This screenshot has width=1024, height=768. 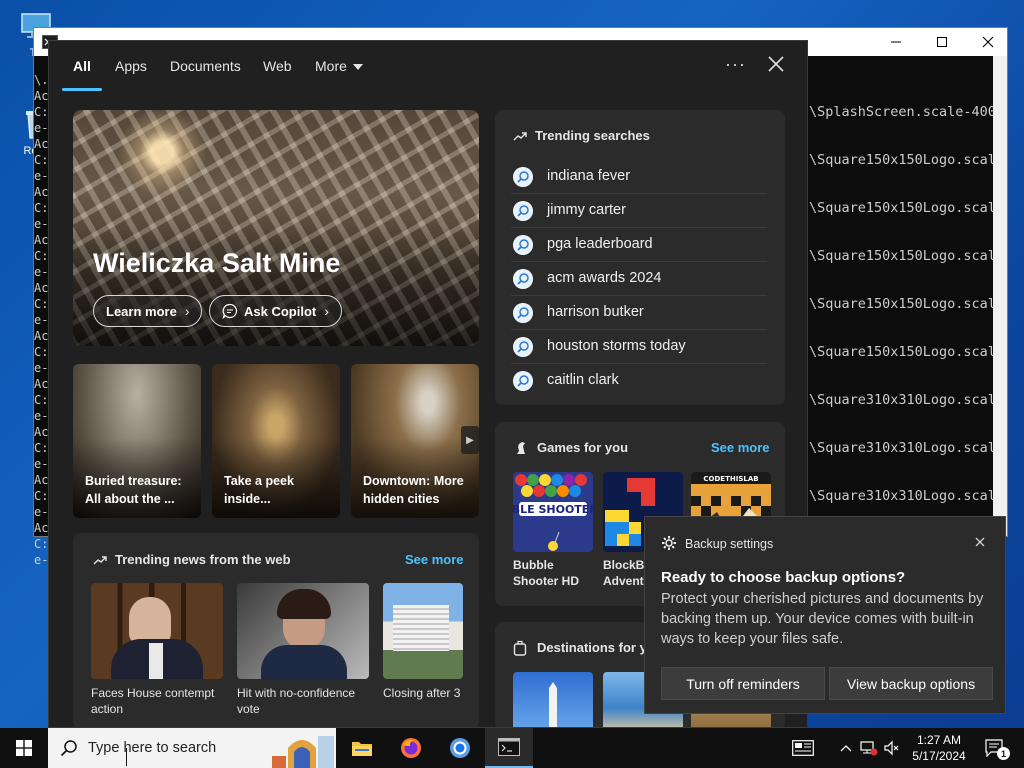 What do you see at coordinates (735, 64) in the screenshot?
I see `more-options-button: ···` at bounding box center [735, 64].